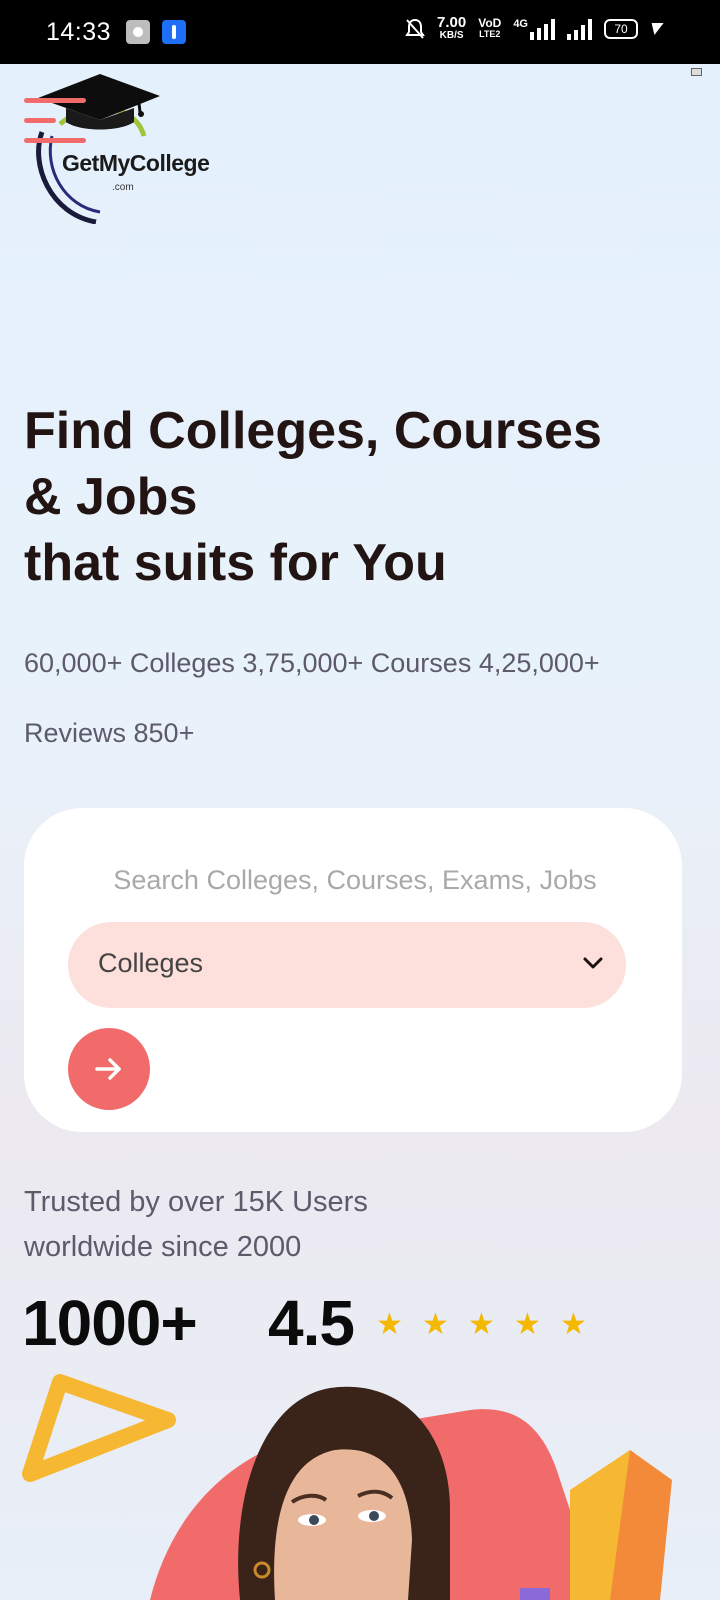 Image resolution: width=720 pixels, height=1600 pixels. I want to click on rating-stars: ★ ★ ★ ★ ★, so click(481, 1324).